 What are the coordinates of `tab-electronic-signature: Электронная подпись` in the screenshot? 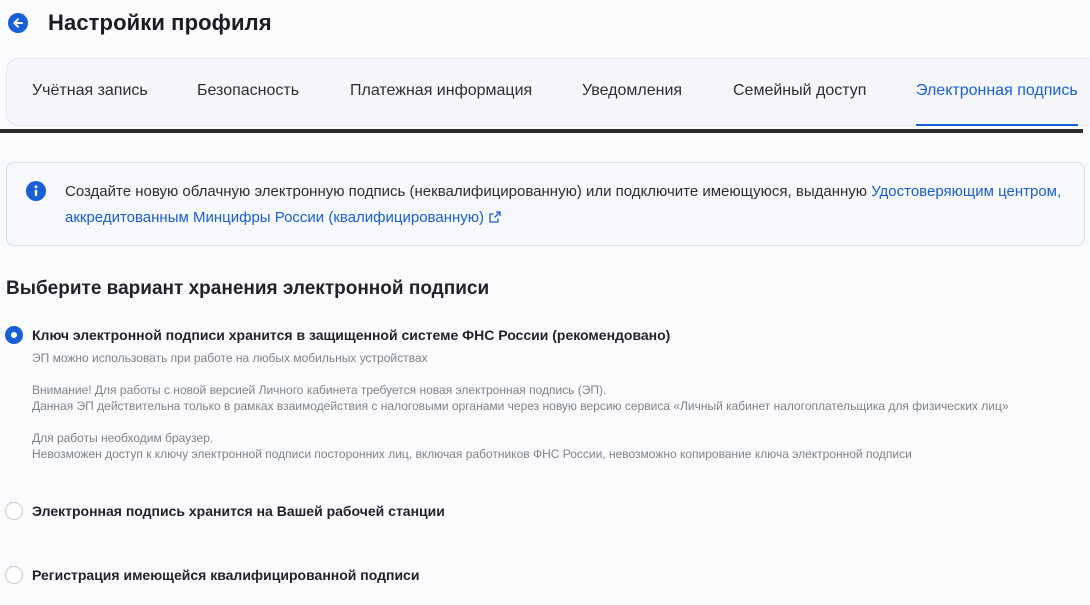 It's located at (997, 92).